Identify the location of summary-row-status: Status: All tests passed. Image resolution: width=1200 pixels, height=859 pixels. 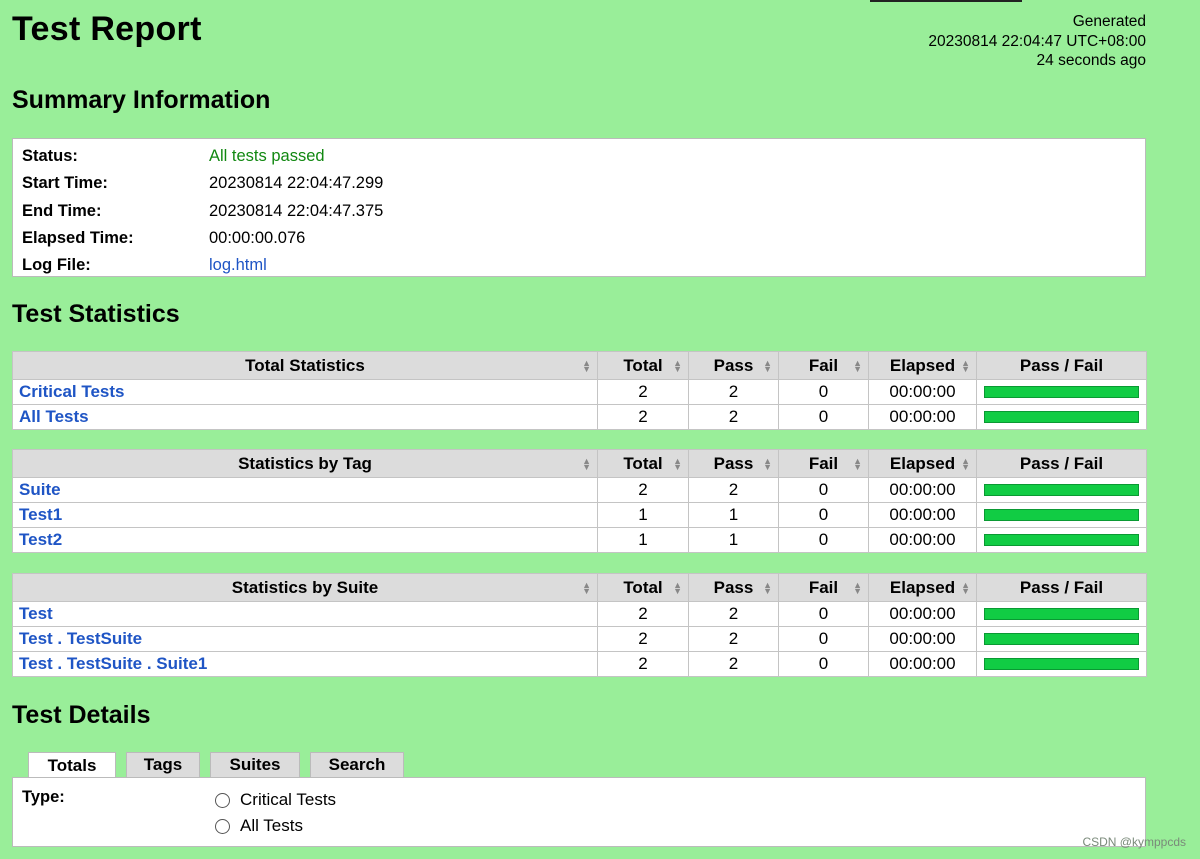
(583, 156).